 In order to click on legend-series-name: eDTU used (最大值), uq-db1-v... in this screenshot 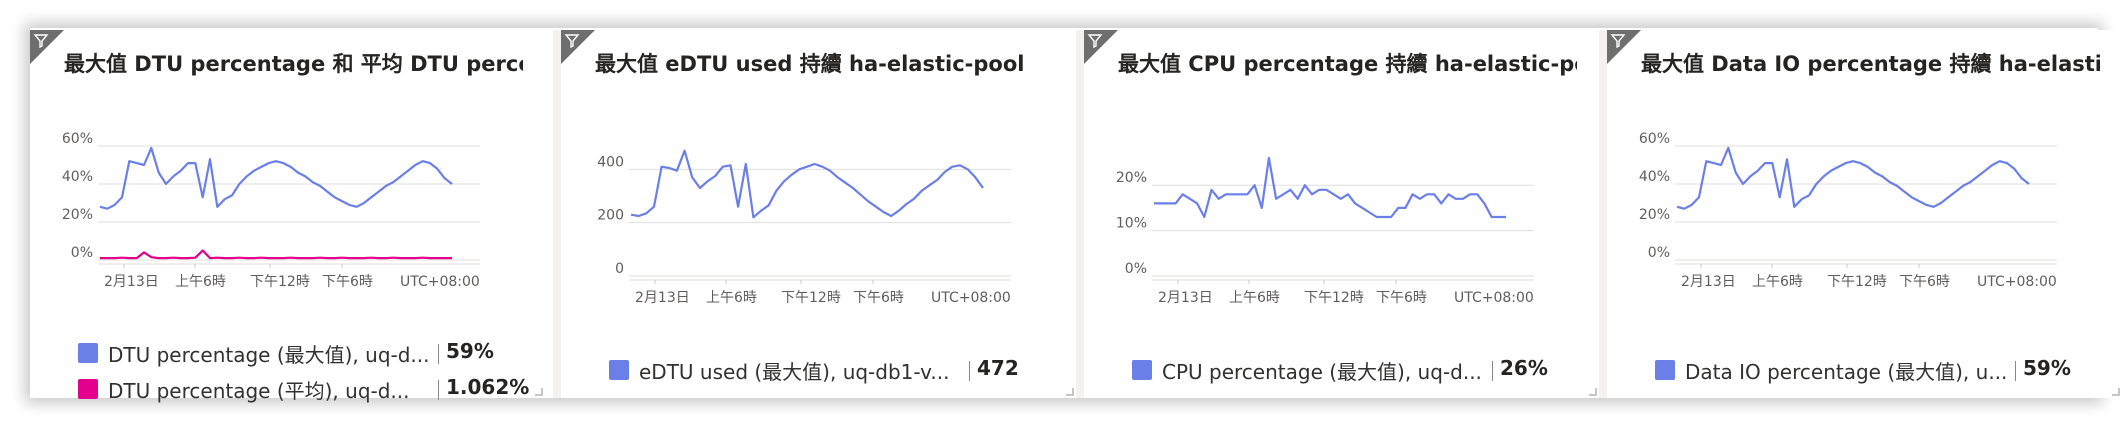, I will do `click(794, 372)`.